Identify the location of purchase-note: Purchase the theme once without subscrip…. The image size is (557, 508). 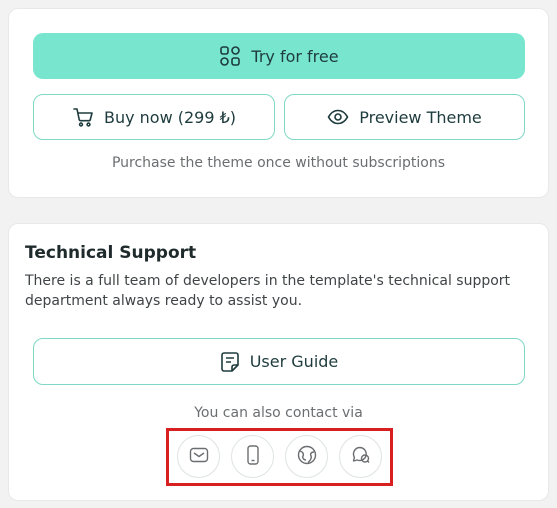
(278, 163).